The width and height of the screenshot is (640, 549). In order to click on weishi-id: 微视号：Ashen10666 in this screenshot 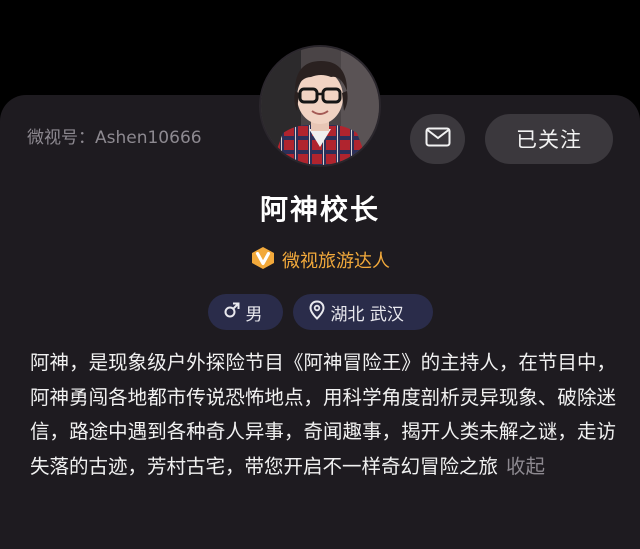, I will do `click(114, 138)`.